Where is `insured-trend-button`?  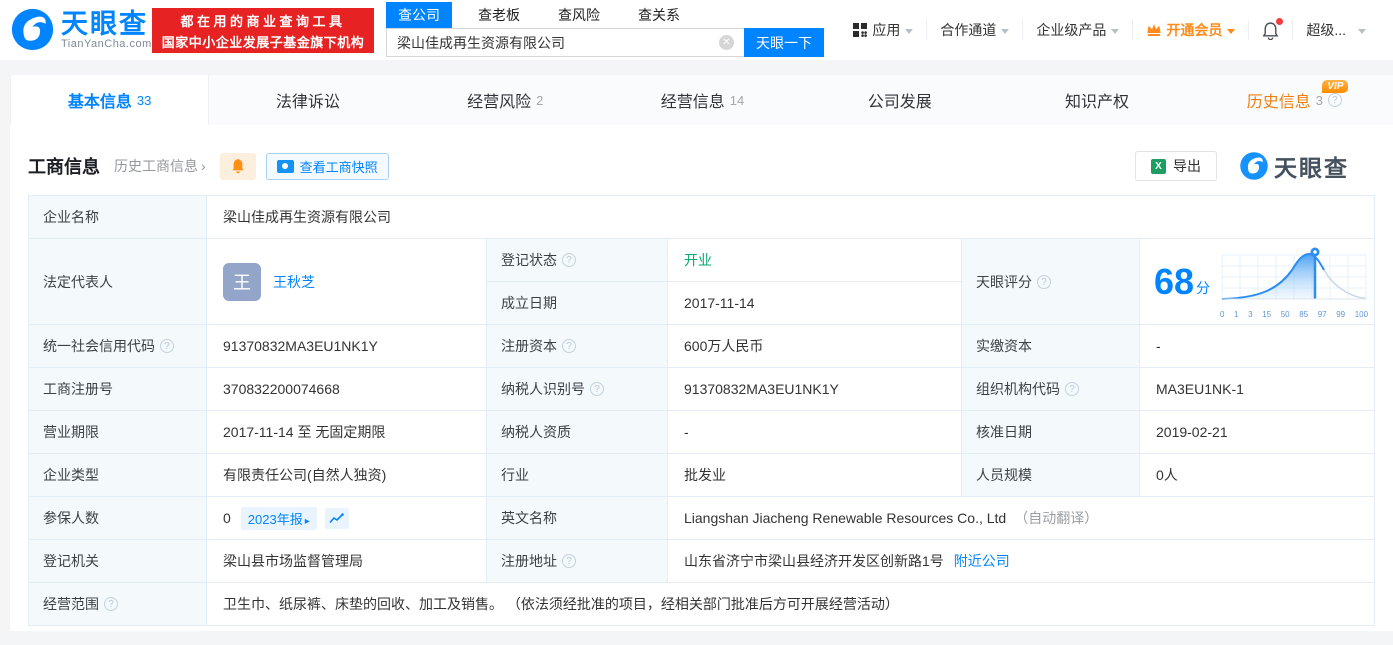
insured-trend-button is located at coordinates (336, 518).